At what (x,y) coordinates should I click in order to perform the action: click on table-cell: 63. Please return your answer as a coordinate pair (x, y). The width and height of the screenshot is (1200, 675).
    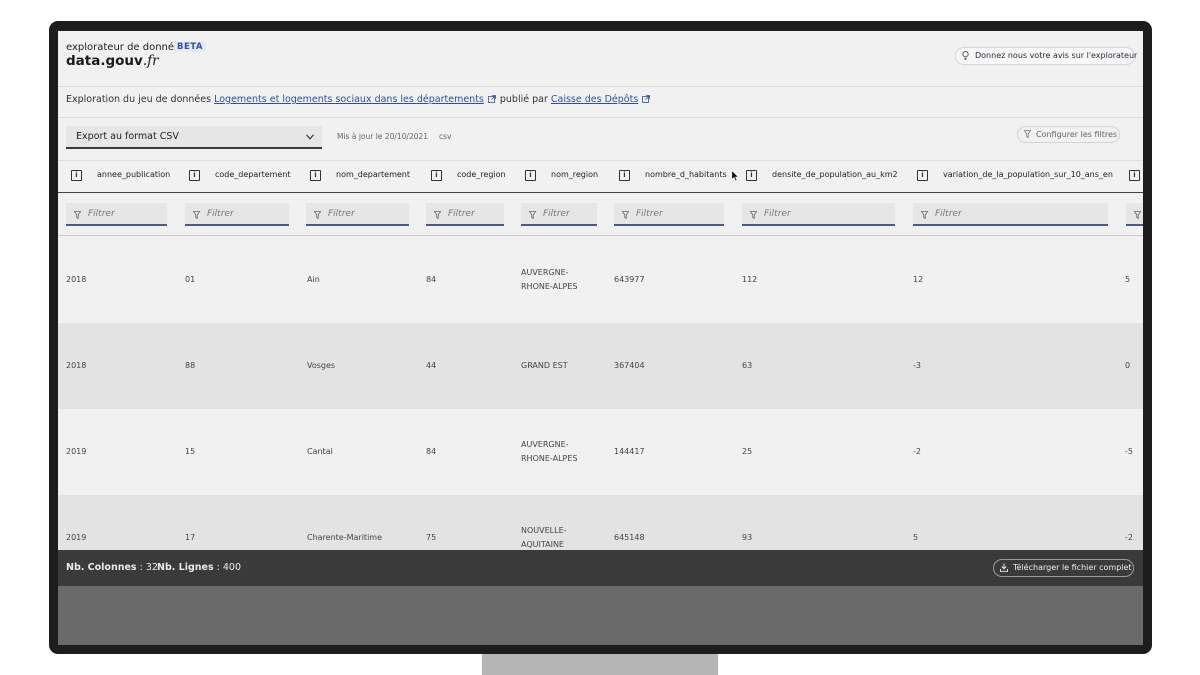
    Looking at the image, I should click on (747, 365).